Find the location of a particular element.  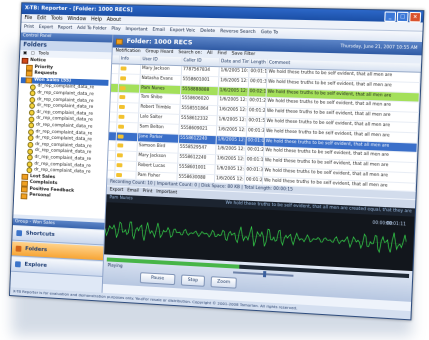

cell-user: Natasha Evans is located at coordinates (161, 79).